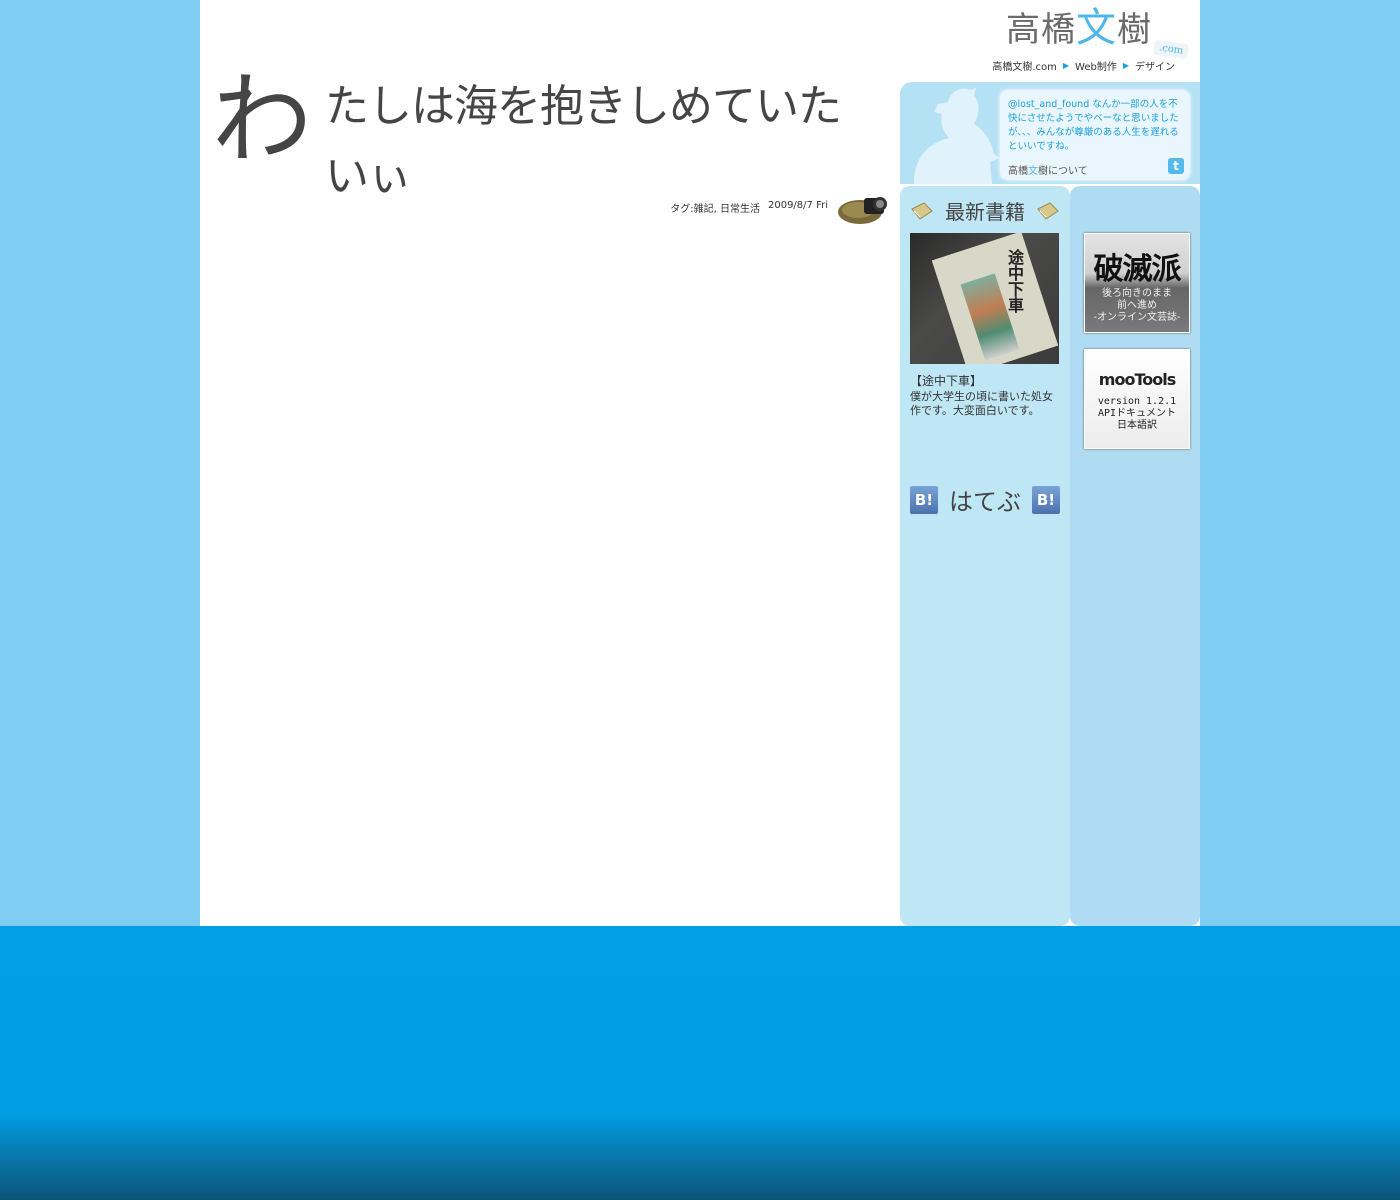 The width and height of the screenshot is (1400, 1200). I want to click on logo-text-left: 高橋, so click(1041, 30).